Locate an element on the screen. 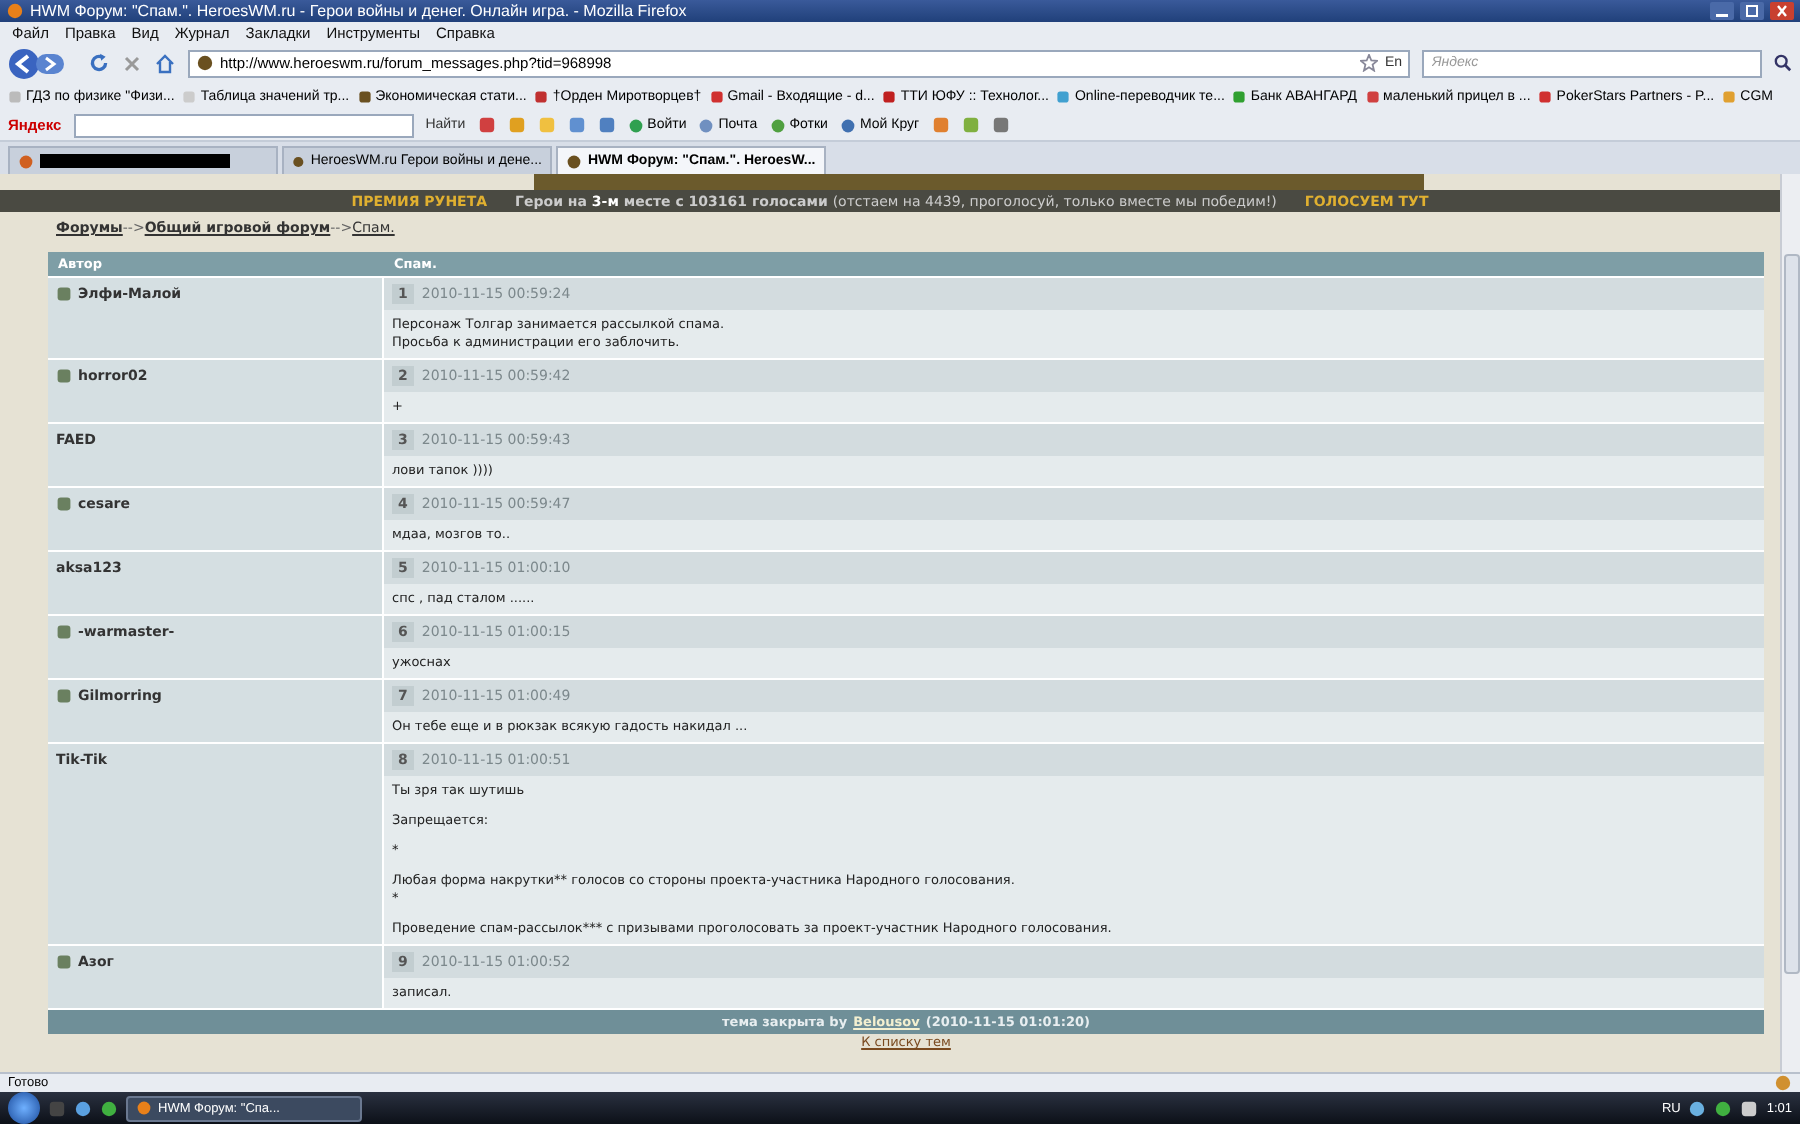  browser-tab is located at coordinates (143, 160).